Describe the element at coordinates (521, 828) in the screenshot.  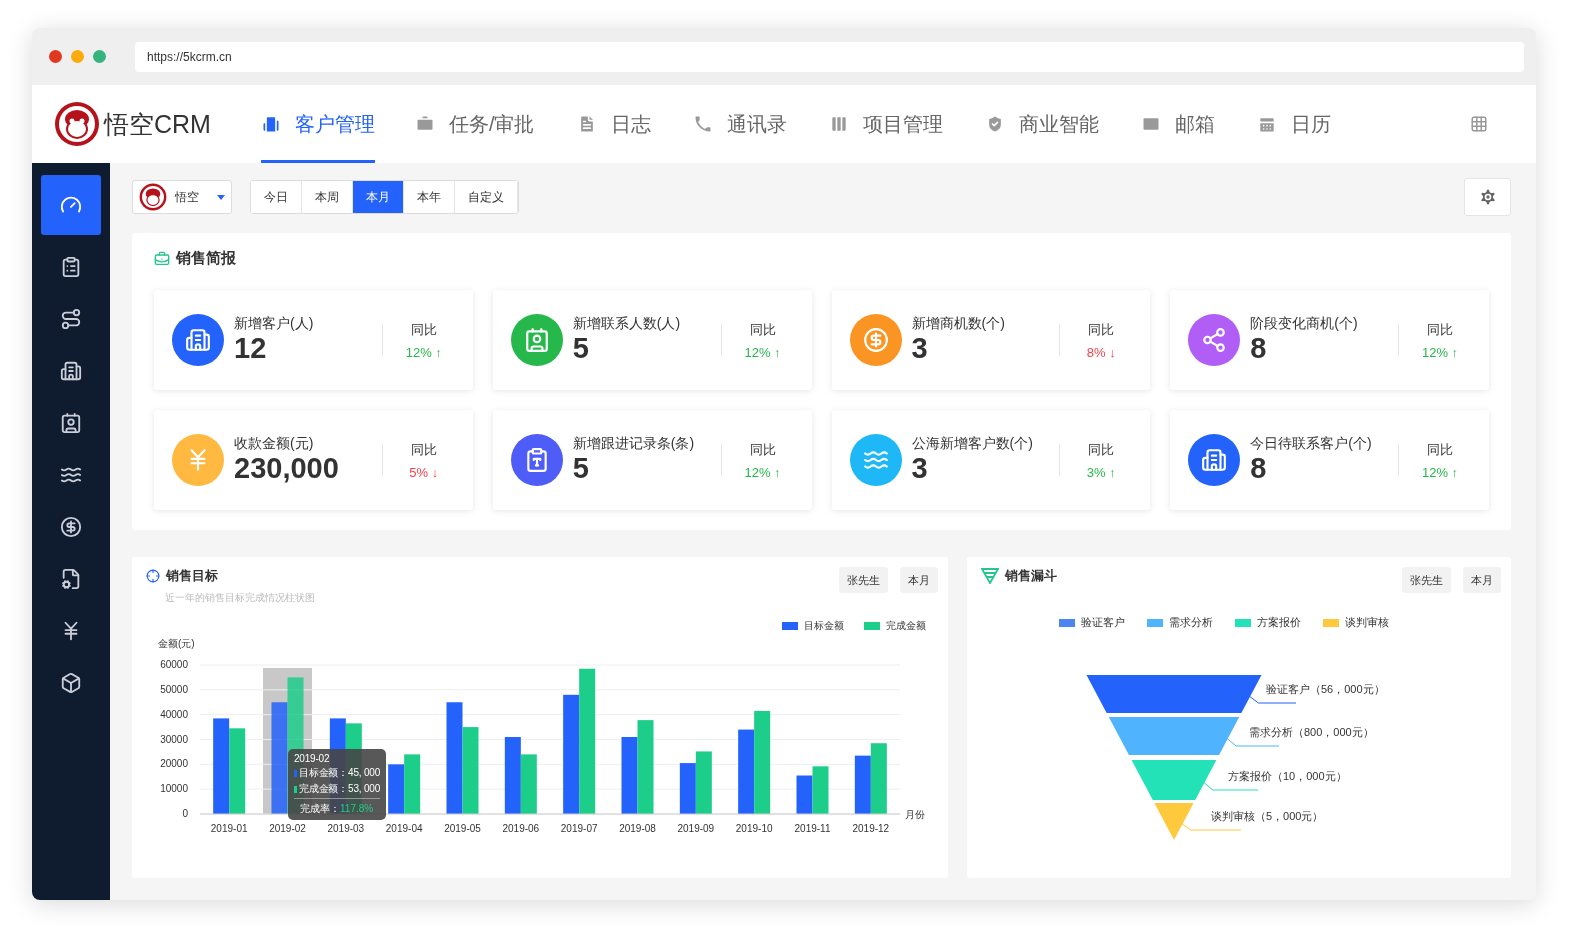
I see `x-tick-label: 2019-06` at that location.